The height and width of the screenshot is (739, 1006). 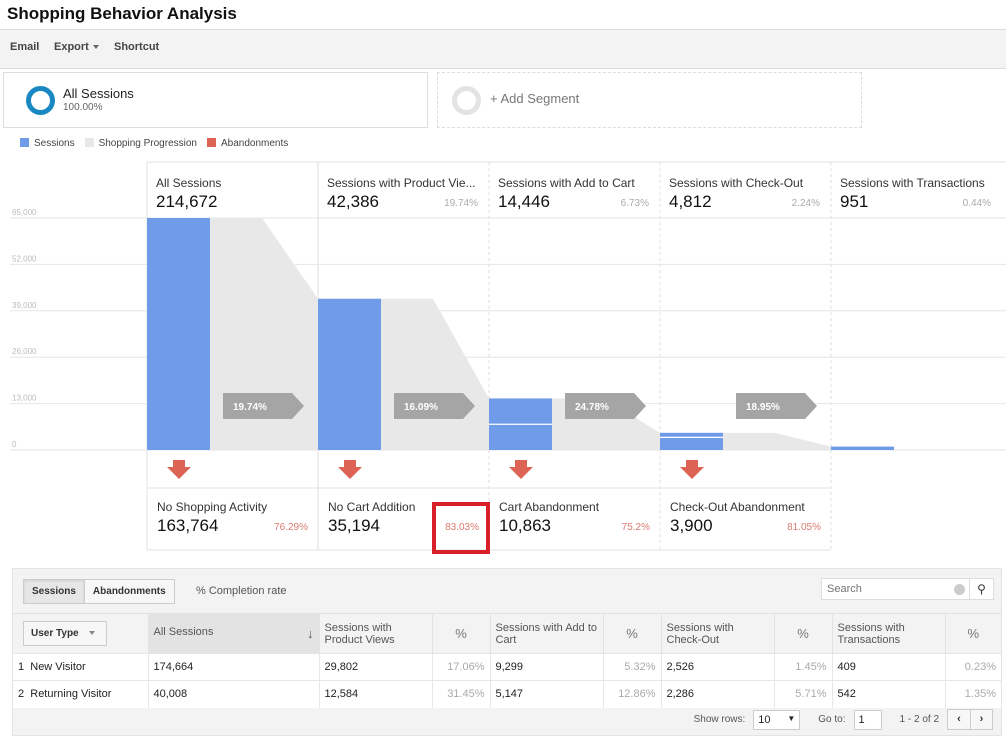 I want to click on show-rows-select: 10, so click(x=777, y=719).